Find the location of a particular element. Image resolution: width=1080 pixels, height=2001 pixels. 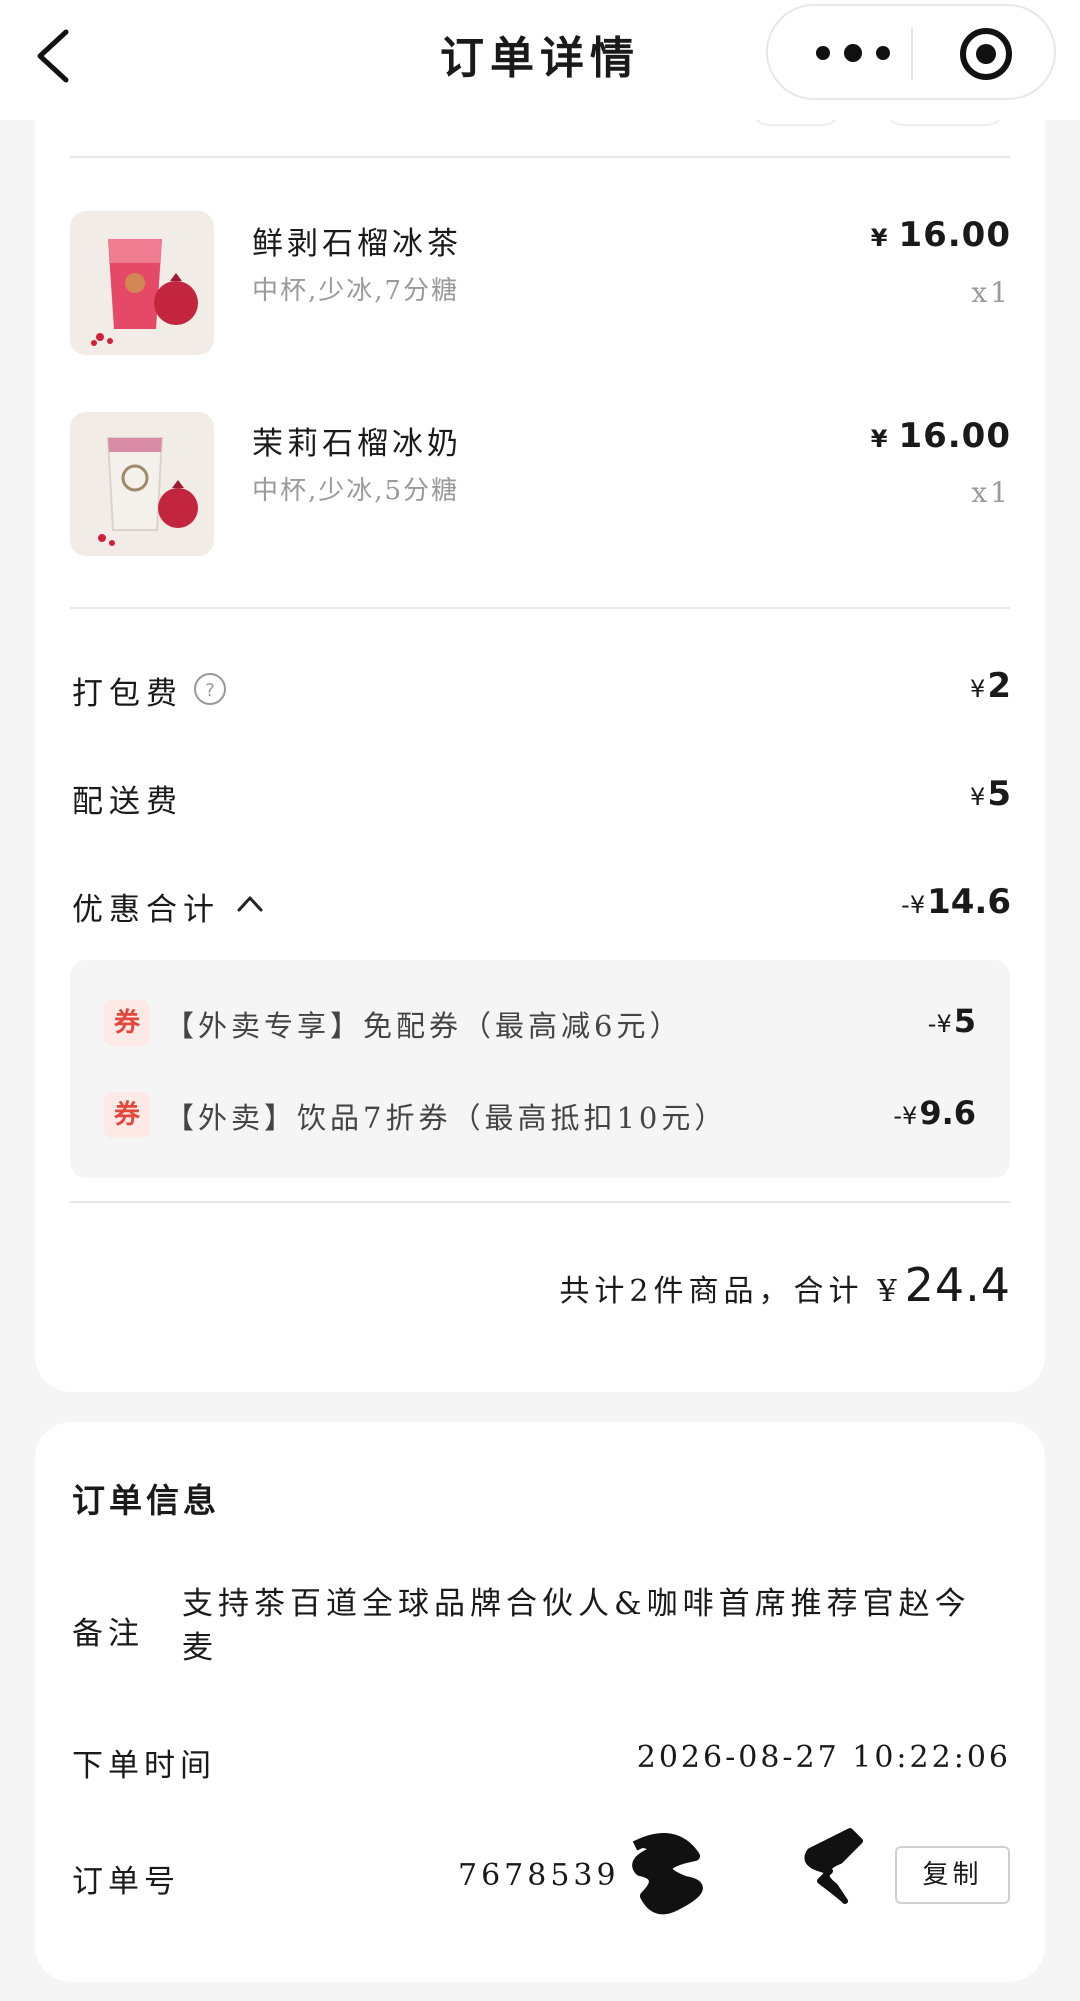

pomegranate-tea-image is located at coordinates (142, 283).